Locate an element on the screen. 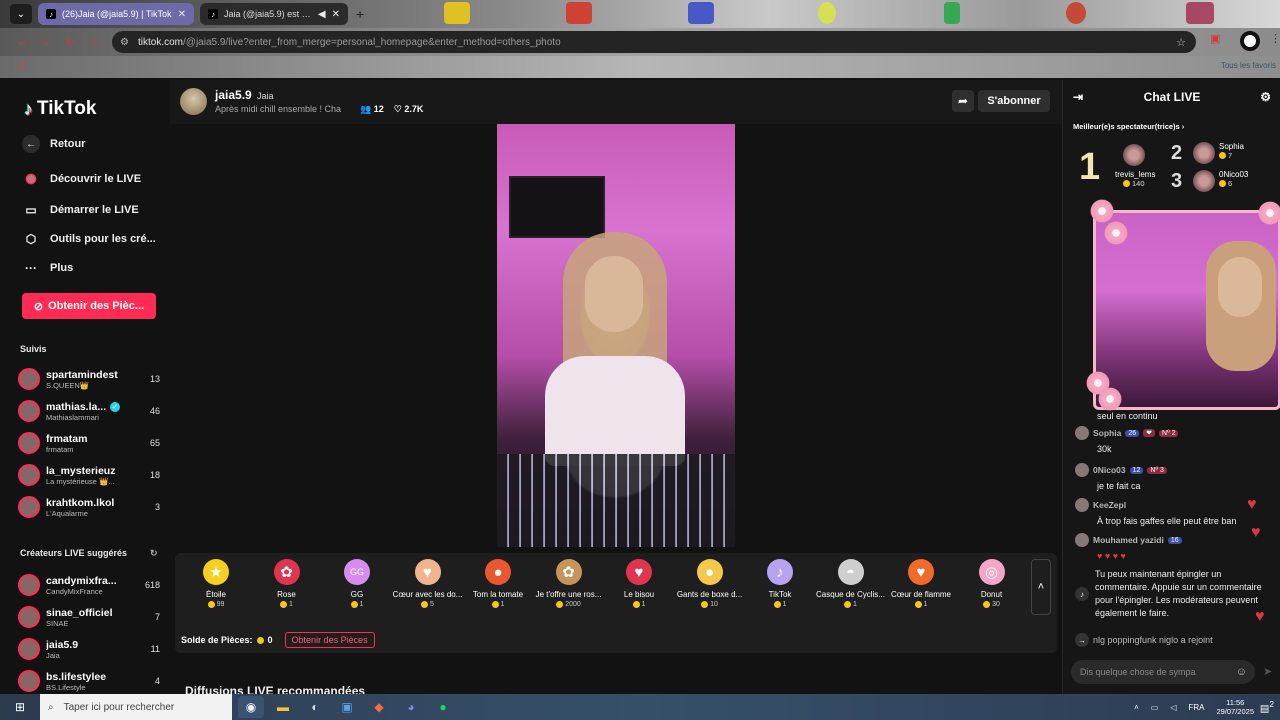  user-row: krahtkom.lkol L'Aqualarme 3 is located at coordinates (89, 507).